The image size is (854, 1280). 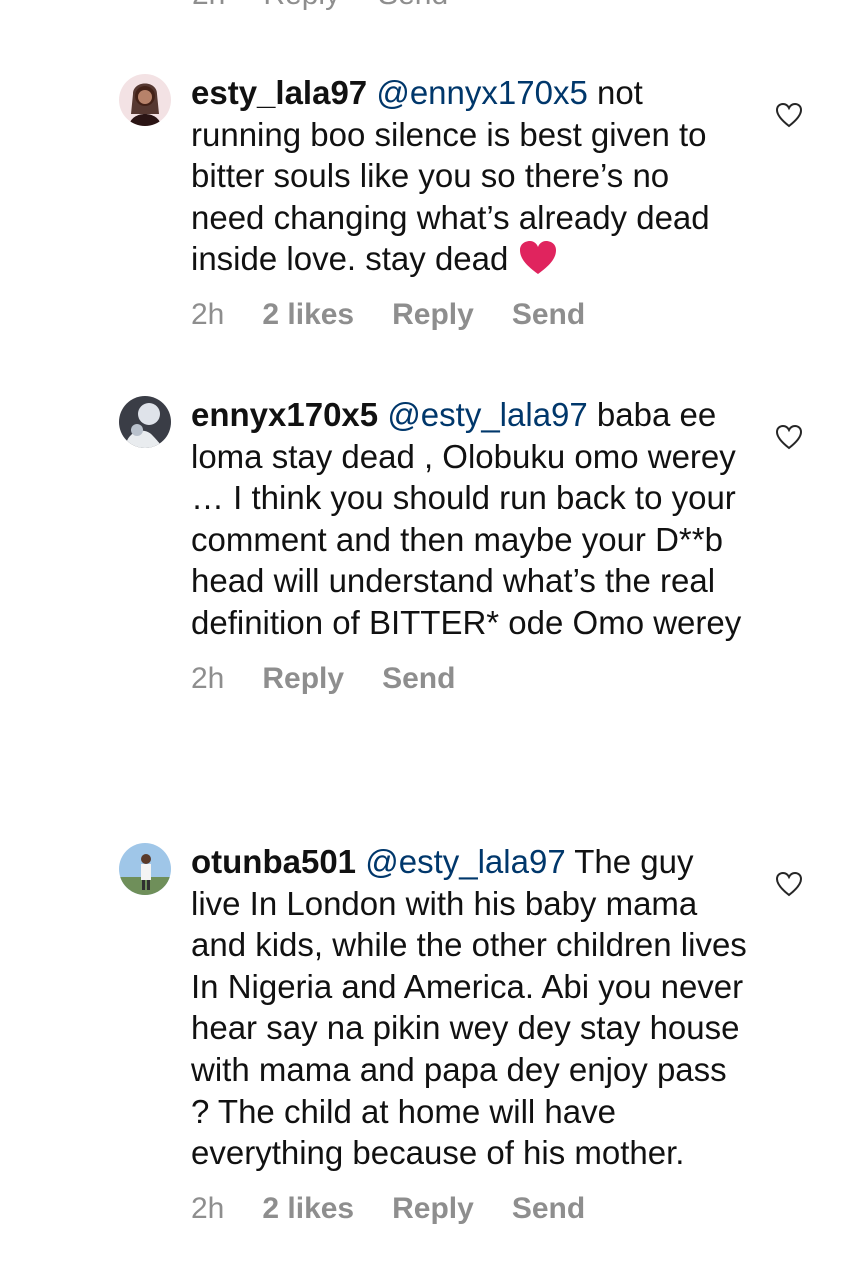 What do you see at coordinates (413, 6) in the screenshot?
I see `previous-comment-send-button: Send` at bounding box center [413, 6].